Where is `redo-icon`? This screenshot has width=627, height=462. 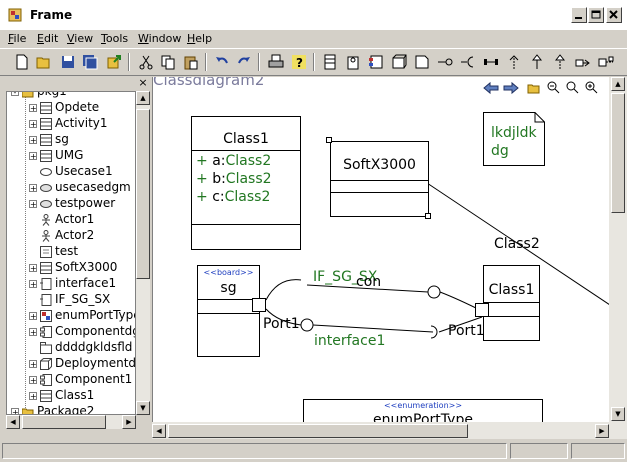 redo-icon is located at coordinates (244, 62).